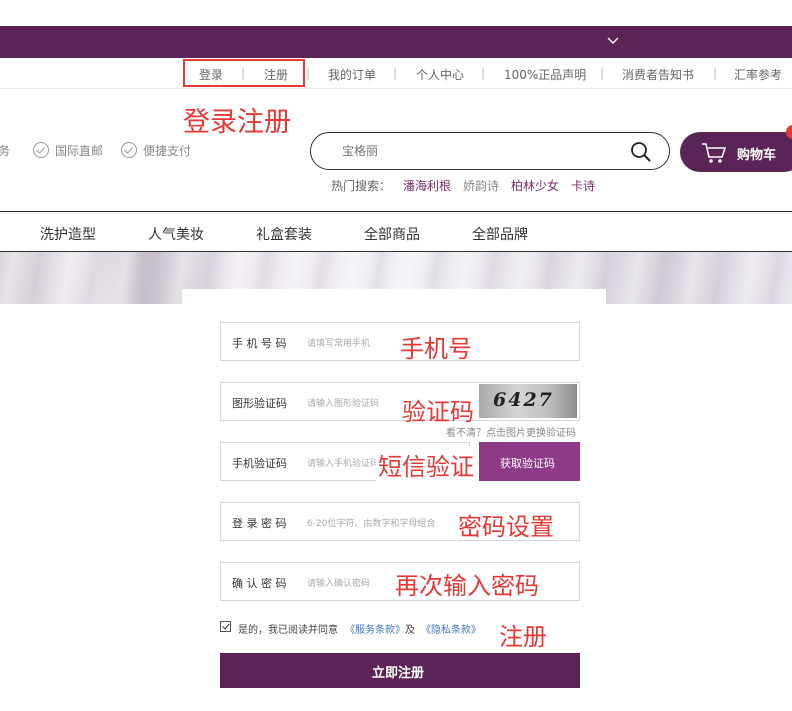 Image resolution: width=792 pixels, height=711 pixels. I want to click on password-label: 登 录 密 码, so click(259, 523).